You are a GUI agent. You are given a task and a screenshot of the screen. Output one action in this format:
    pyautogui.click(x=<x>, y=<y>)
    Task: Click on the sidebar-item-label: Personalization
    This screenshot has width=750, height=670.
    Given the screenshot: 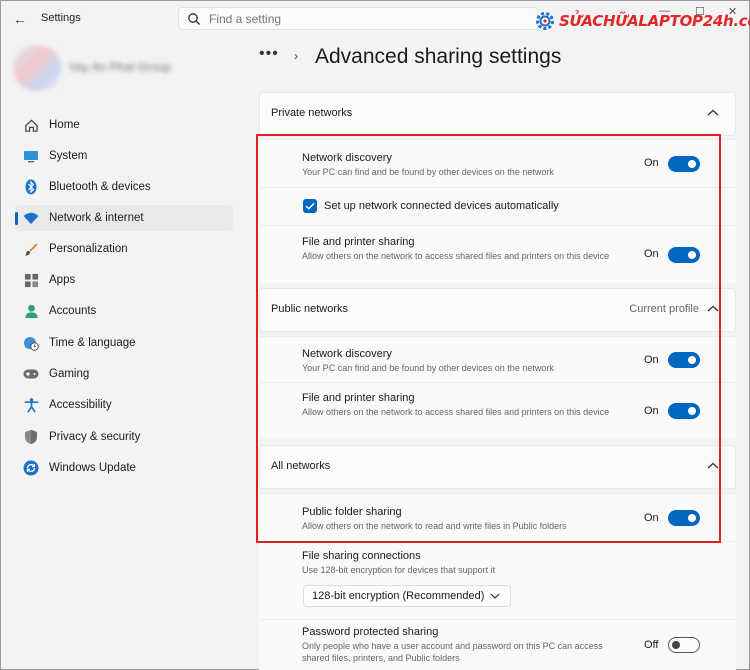 What is the action you would take?
    pyautogui.click(x=88, y=249)
    